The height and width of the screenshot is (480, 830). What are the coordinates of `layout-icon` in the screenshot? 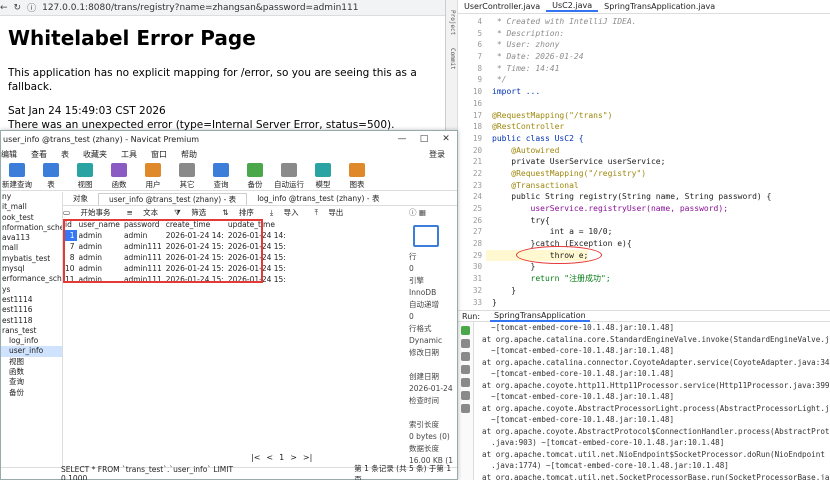 It's located at (465, 395).